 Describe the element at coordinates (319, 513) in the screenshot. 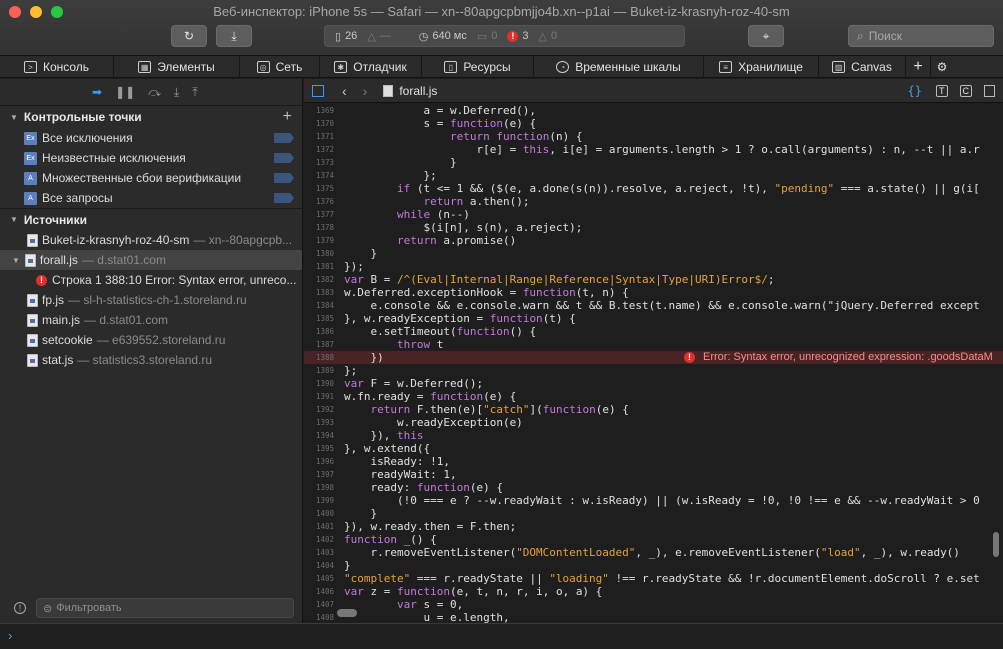

I see `line-number: 1400` at that location.